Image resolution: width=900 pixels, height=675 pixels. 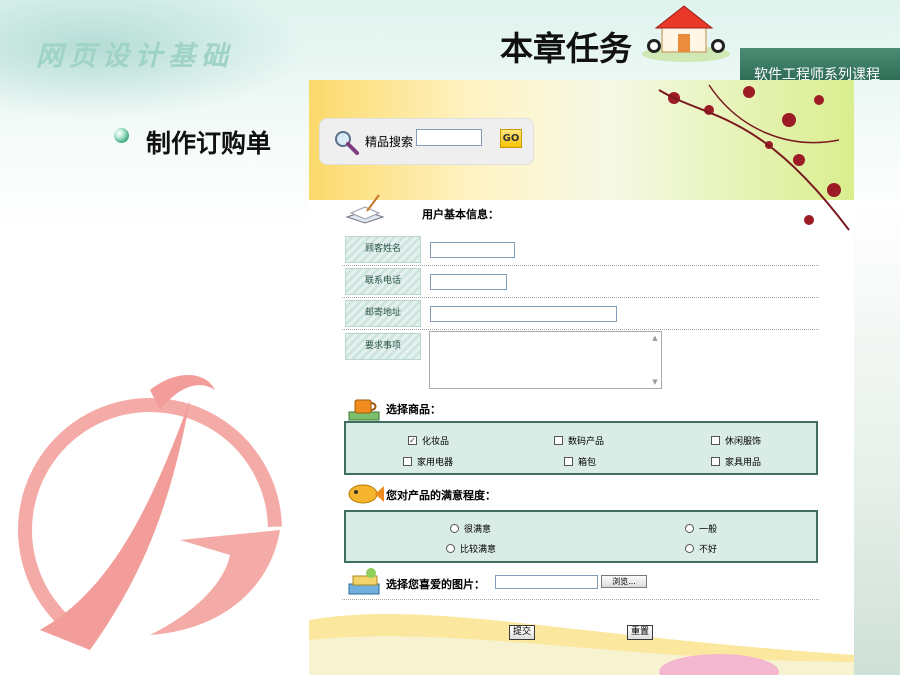 I want to click on bullet-icon, so click(x=121, y=135).